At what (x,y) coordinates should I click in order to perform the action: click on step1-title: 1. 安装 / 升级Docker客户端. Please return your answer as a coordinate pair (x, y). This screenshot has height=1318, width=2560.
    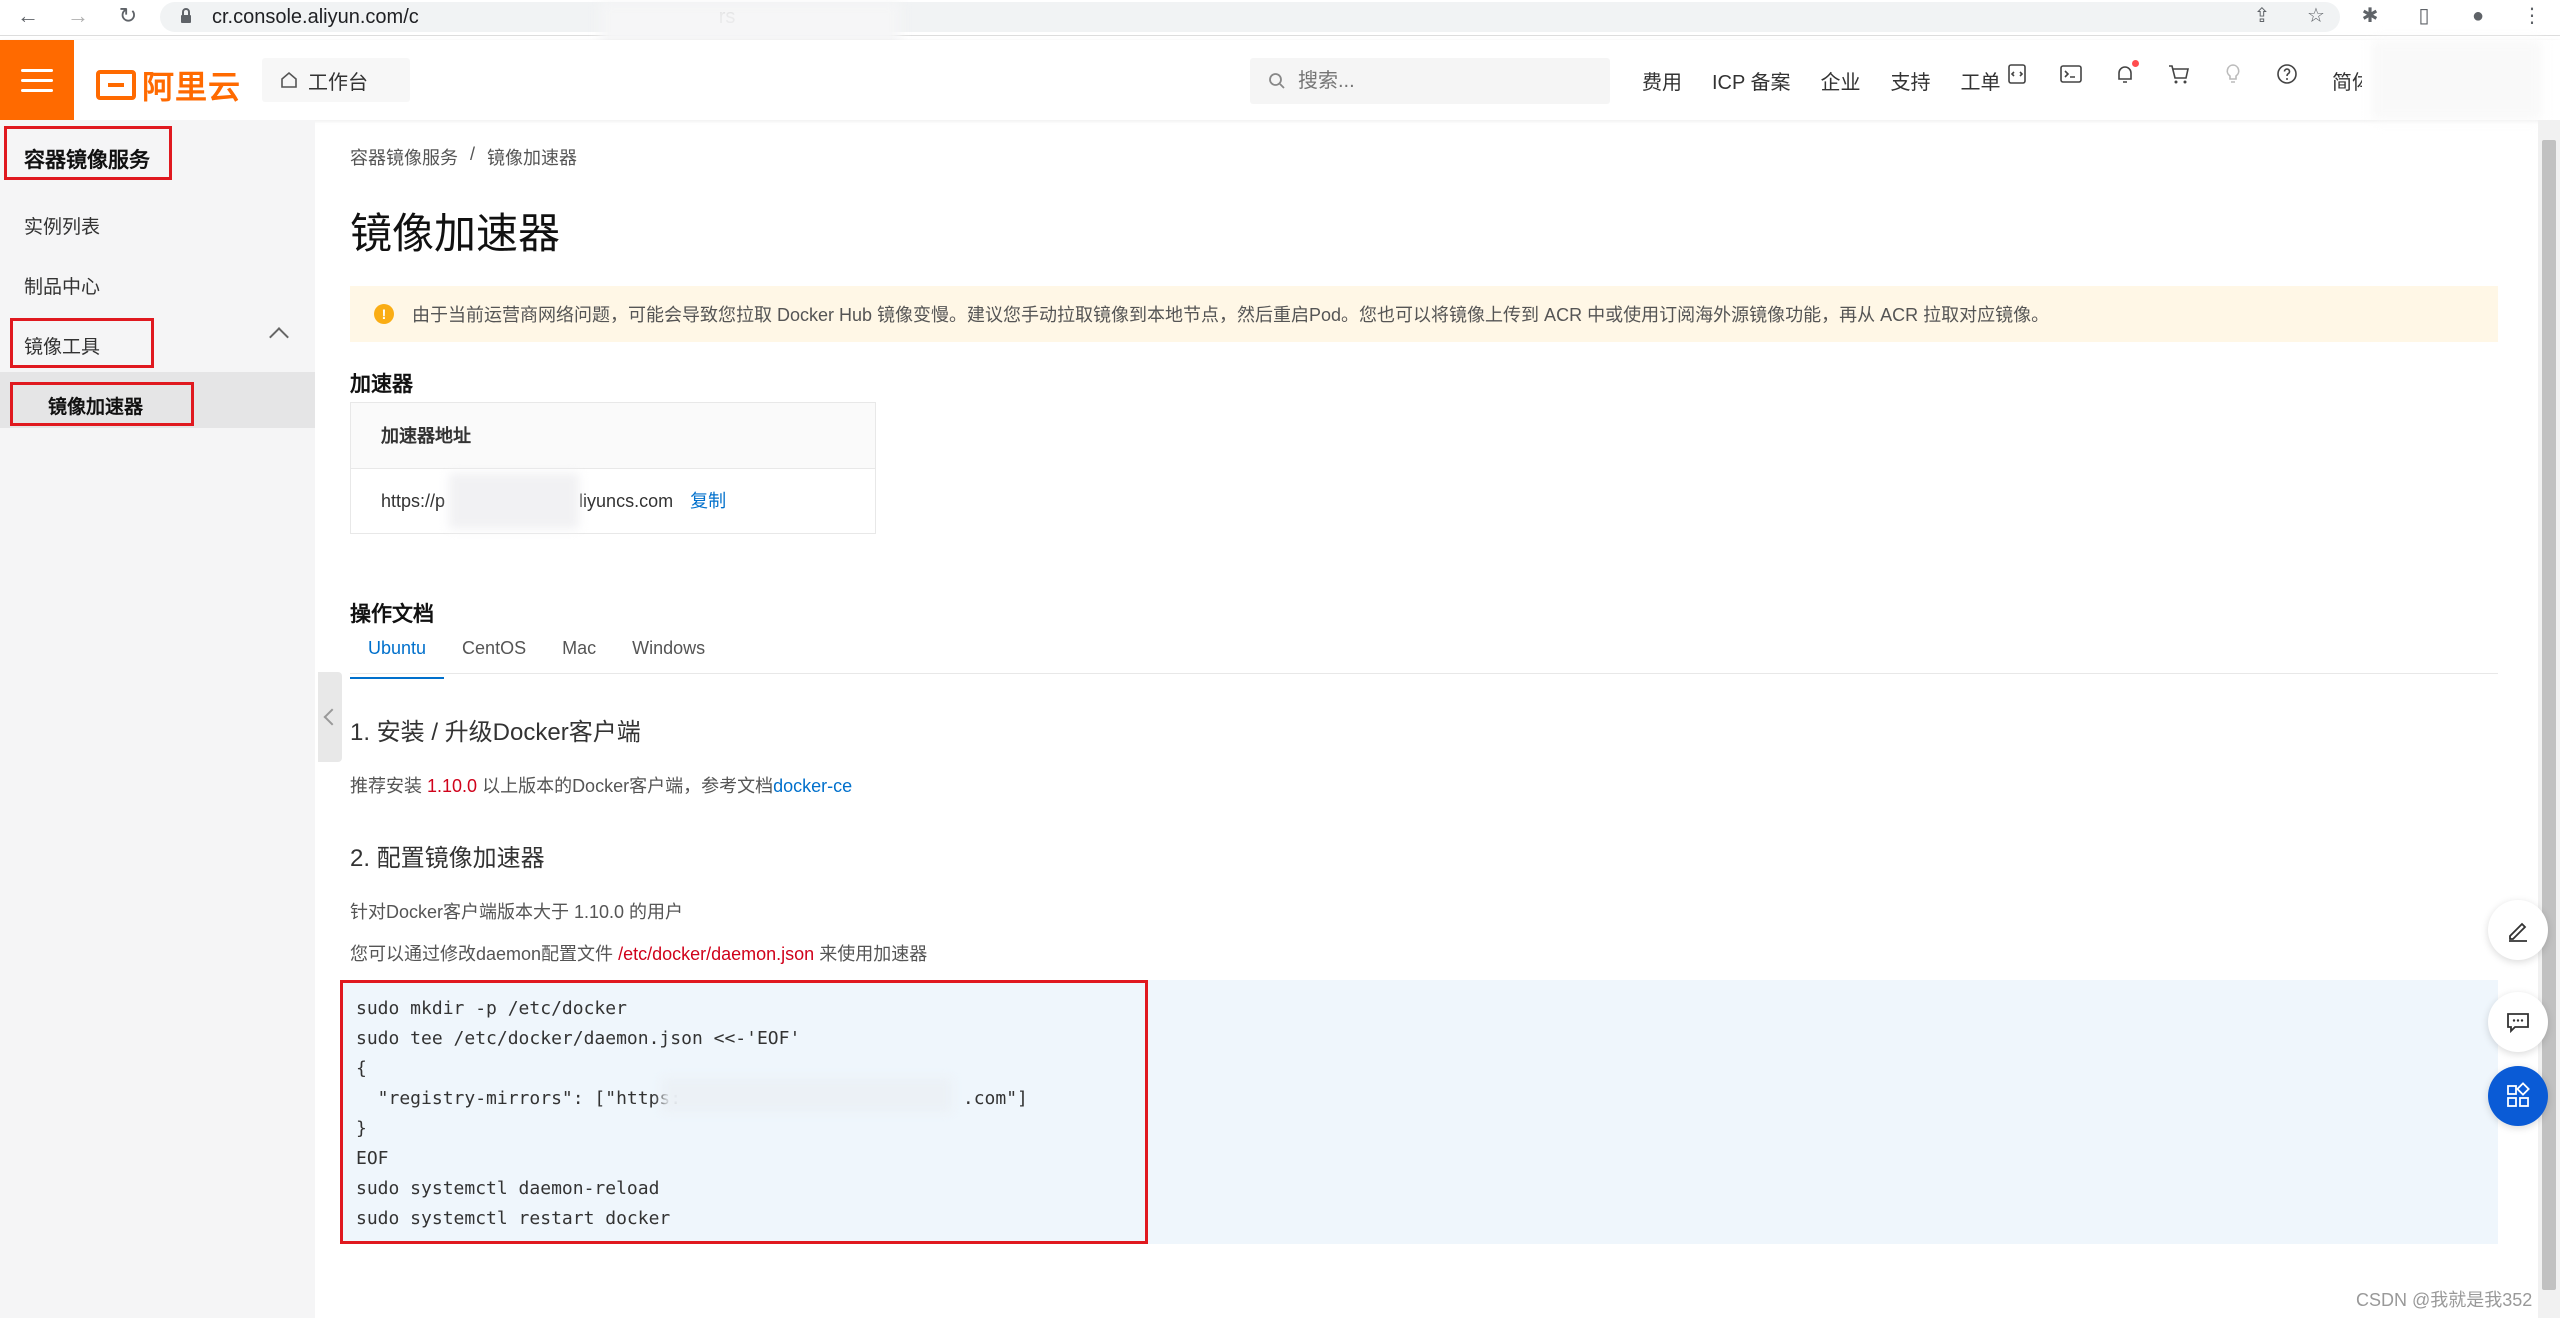
    Looking at the image, I should click on (495, 732).